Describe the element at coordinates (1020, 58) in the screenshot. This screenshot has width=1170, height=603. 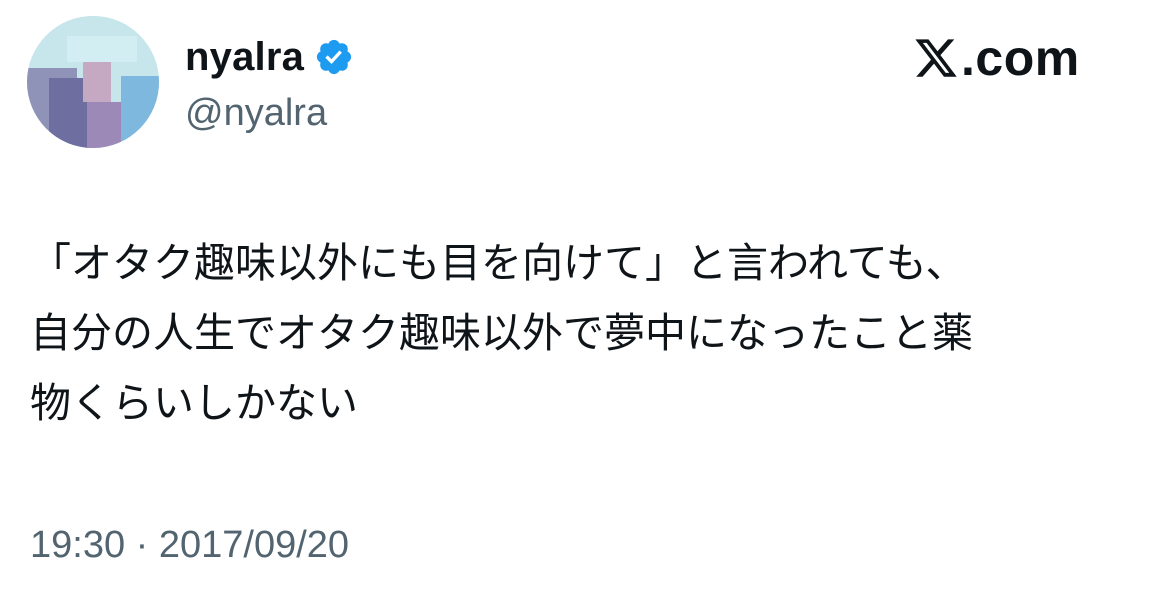
I see `brand-text: .com` at that location.